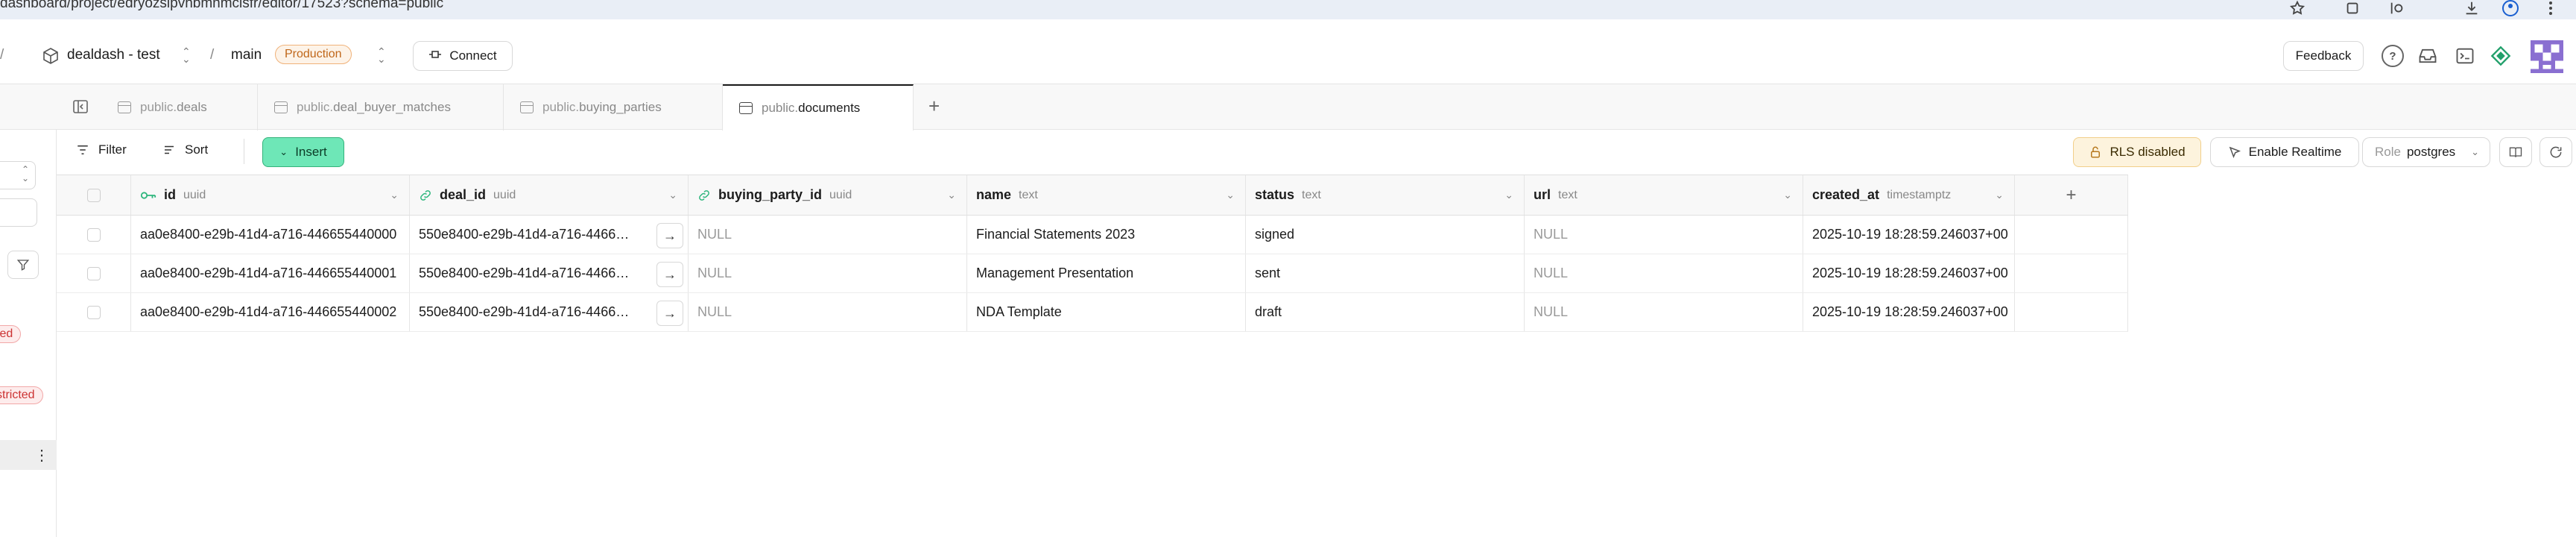 The height and width of the screenshot is (537, 2576). What do you see at coordinates (1106, 235) in the screenshot?
I see `cell-name: Financial Statements 2023` at bounding box center [1106, 235].